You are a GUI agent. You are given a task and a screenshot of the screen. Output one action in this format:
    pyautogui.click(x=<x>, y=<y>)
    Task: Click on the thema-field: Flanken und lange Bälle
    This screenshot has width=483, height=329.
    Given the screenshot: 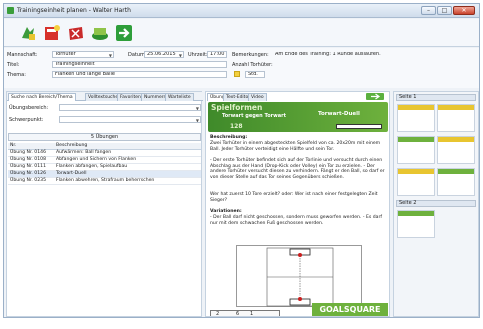 What is the action you would take?
    pyautogui.click(x=139, y=74)
    